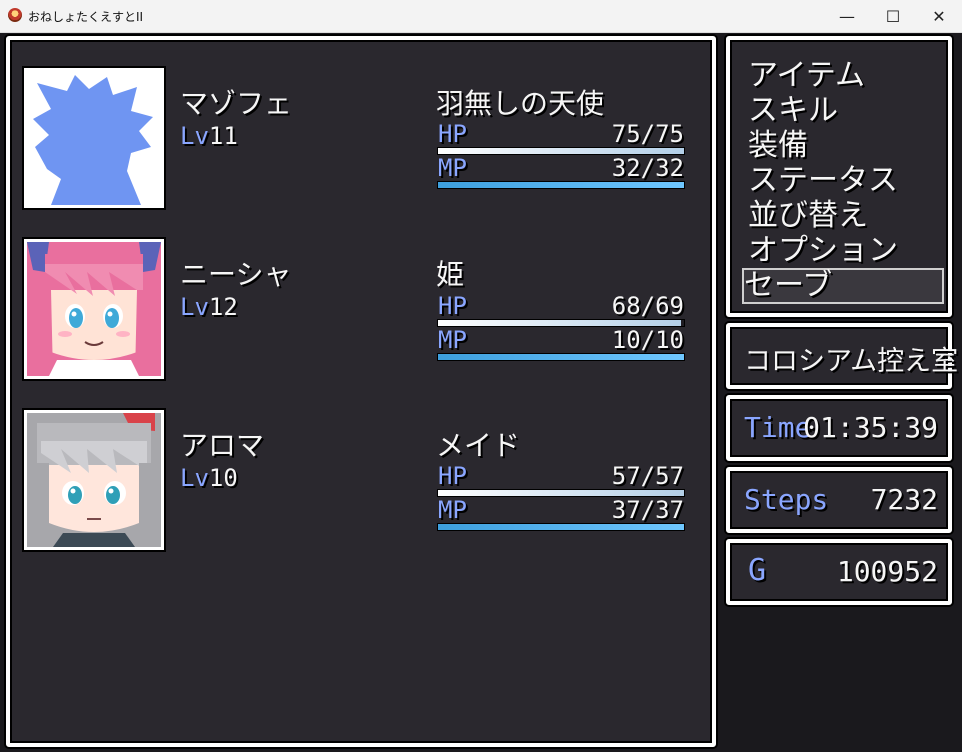  What do you see at coordinates (561, 309) in the screenshot?
I see `hp-gauge: HP 68/69` at bounding box center [561, 309].